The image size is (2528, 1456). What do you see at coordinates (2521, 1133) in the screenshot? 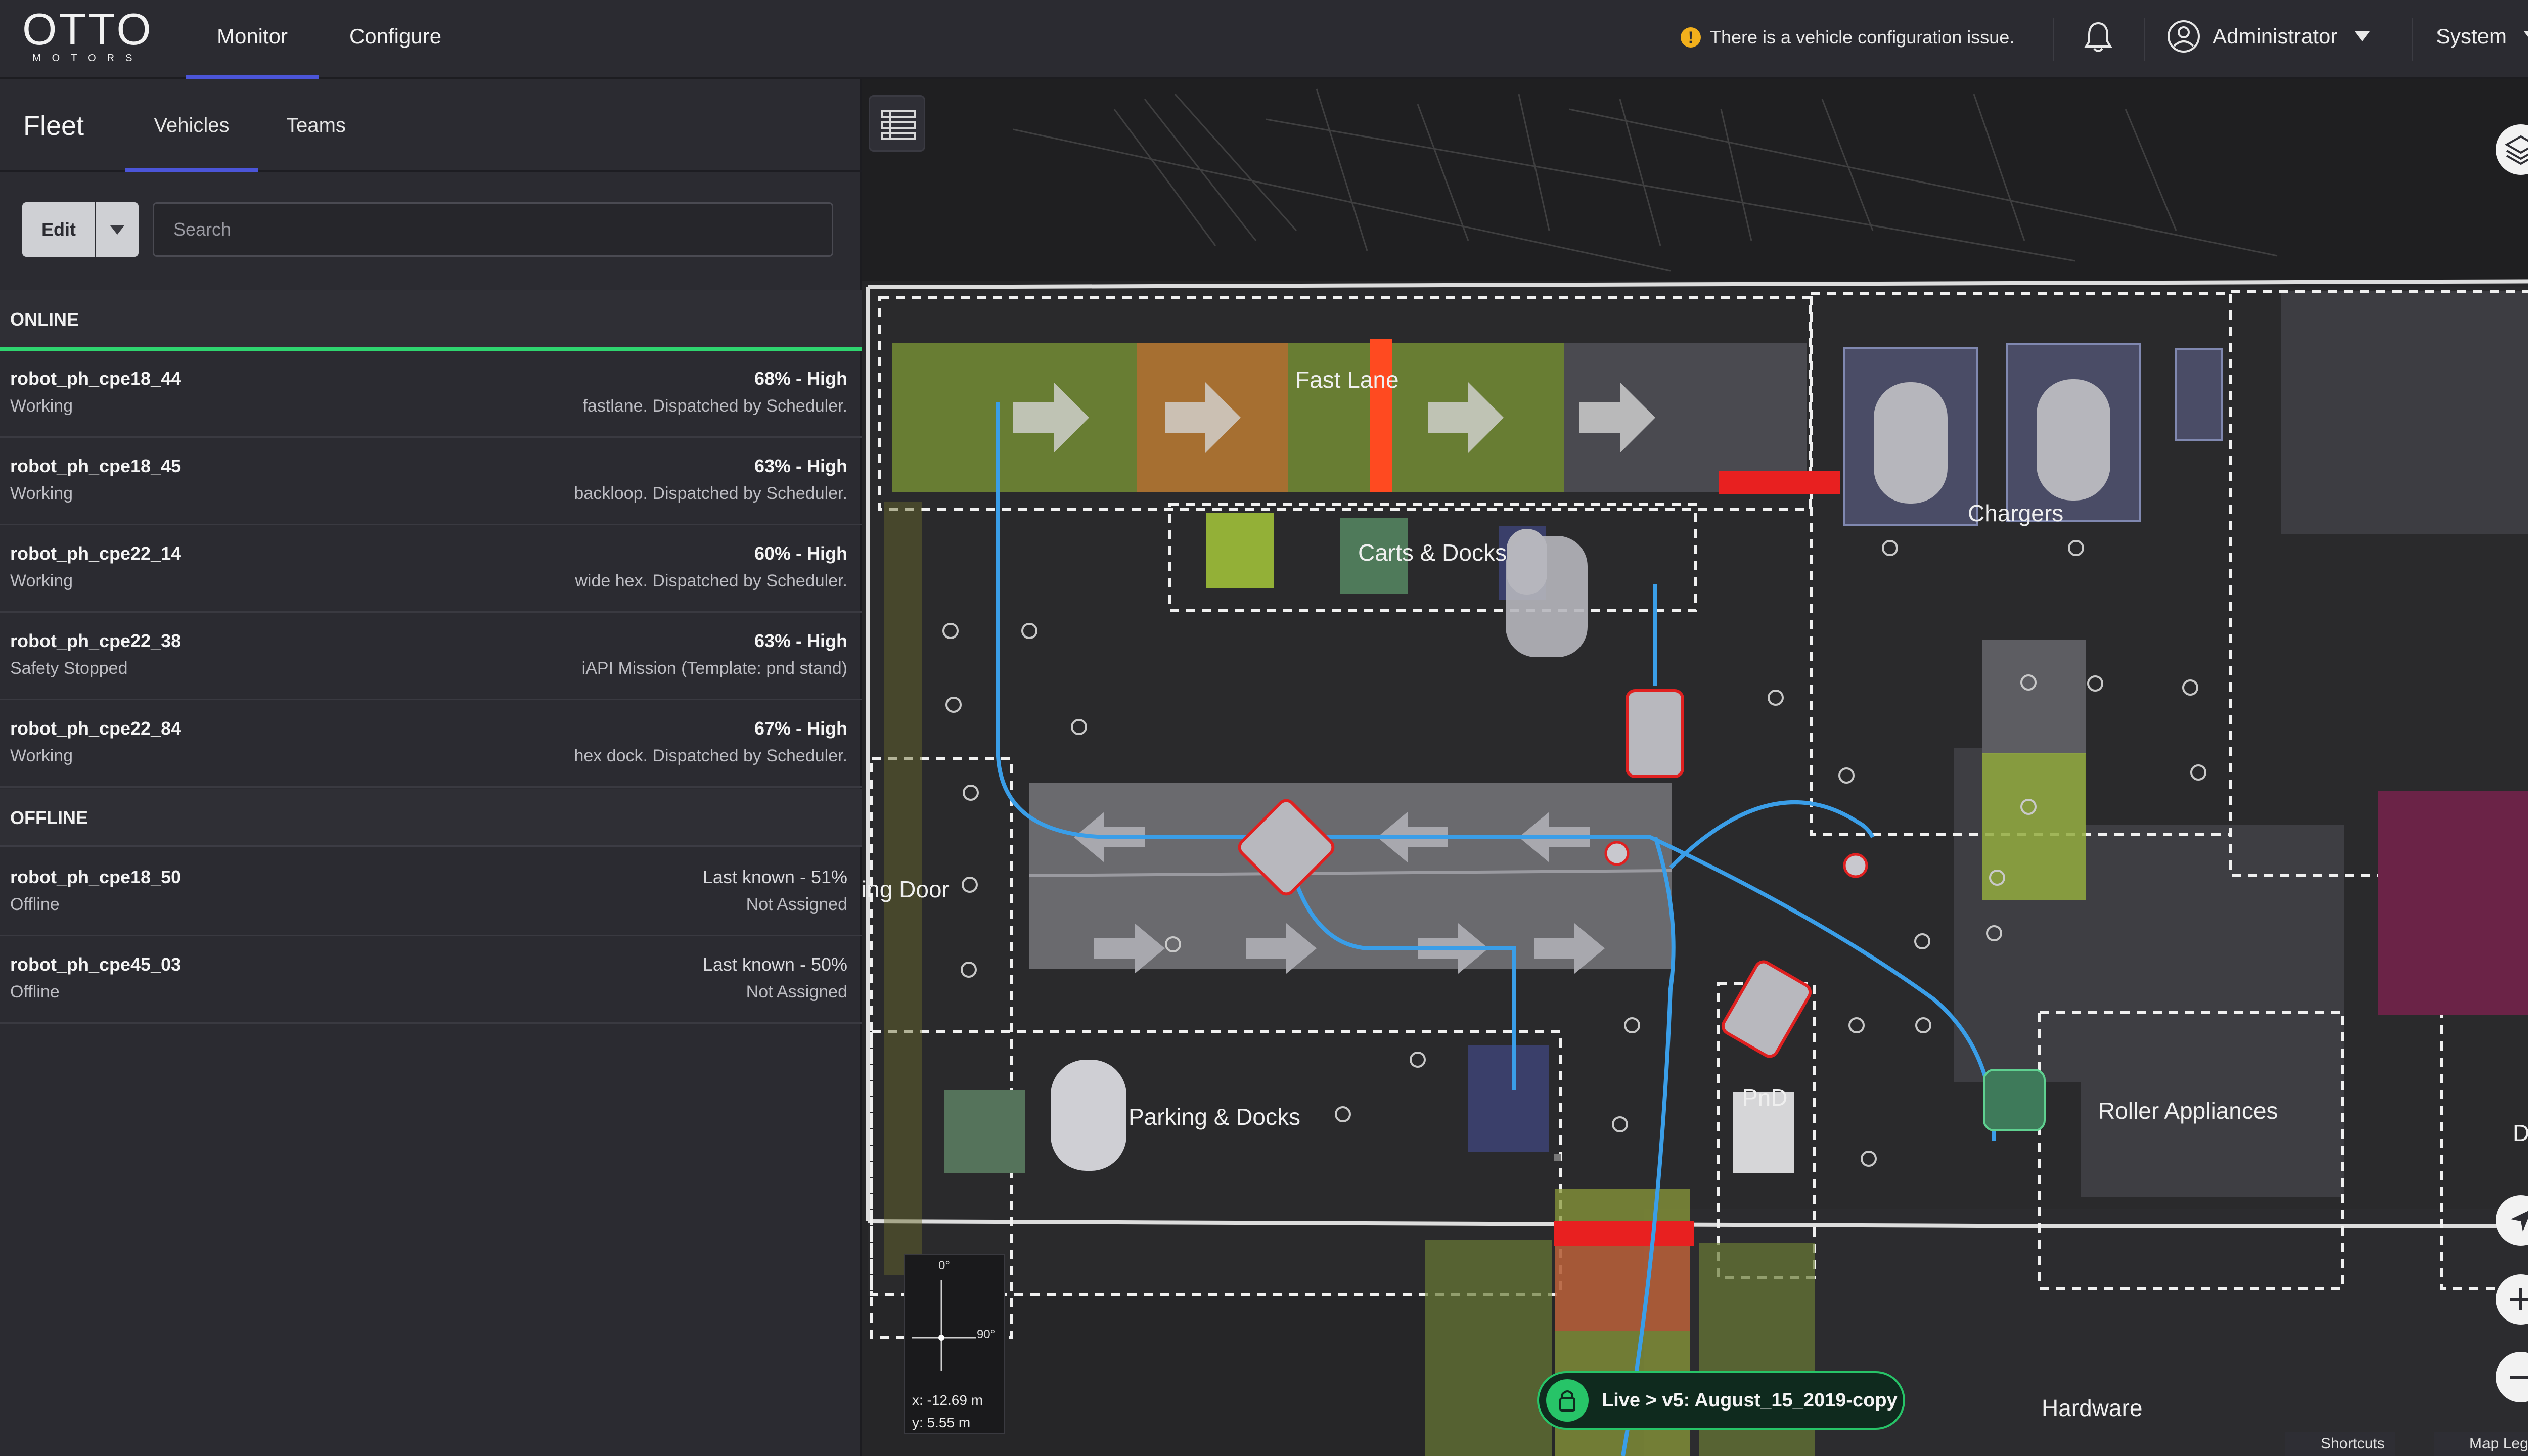
I see `zone-label-desks: Desks` at bounding box center [2521, 1133].